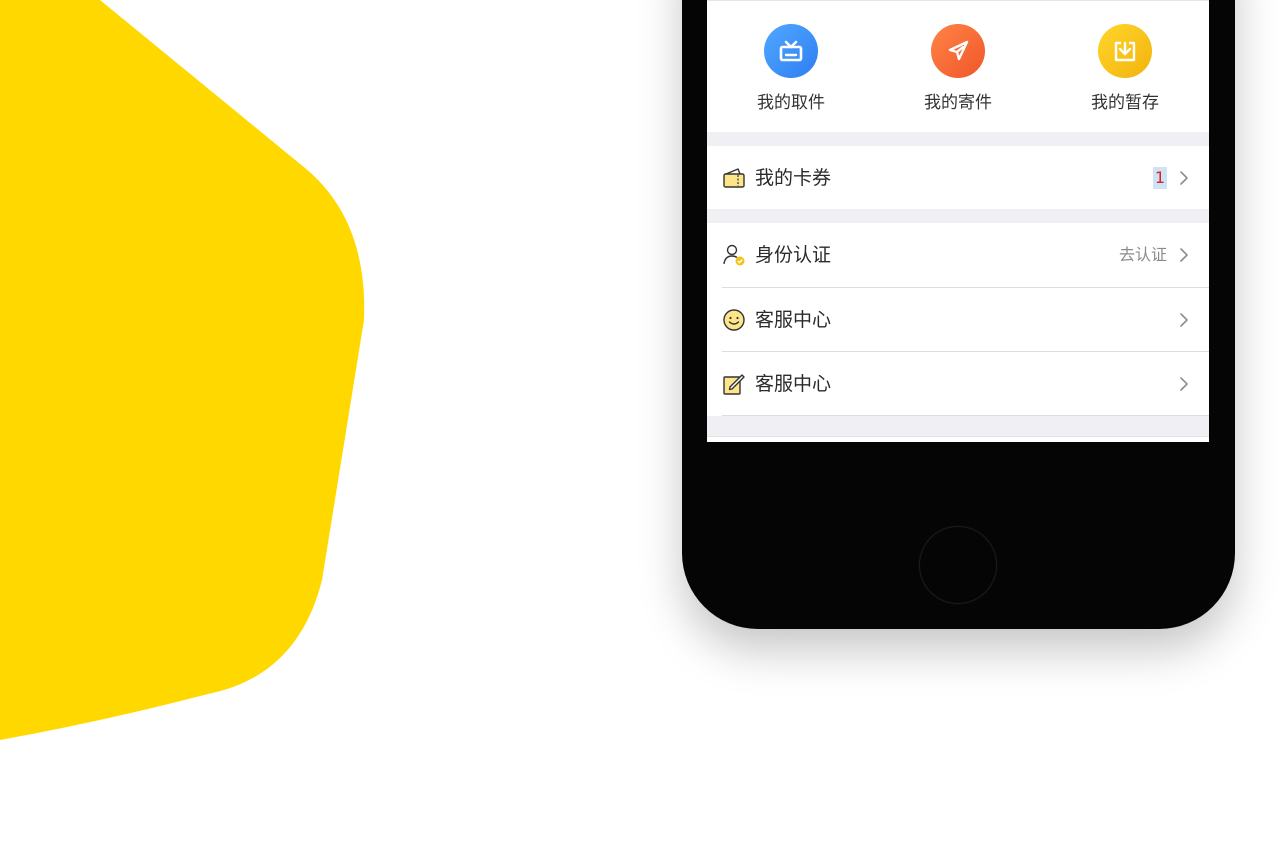  I want to click on coupons-label: 我的卡券, so click(793, 178).